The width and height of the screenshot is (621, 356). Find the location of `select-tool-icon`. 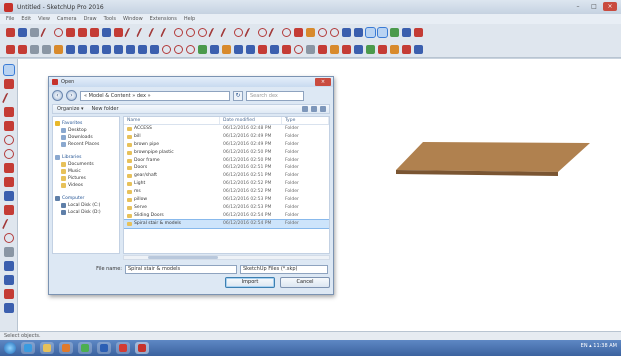

select-tool-icon is located at coordinates (10, 32).